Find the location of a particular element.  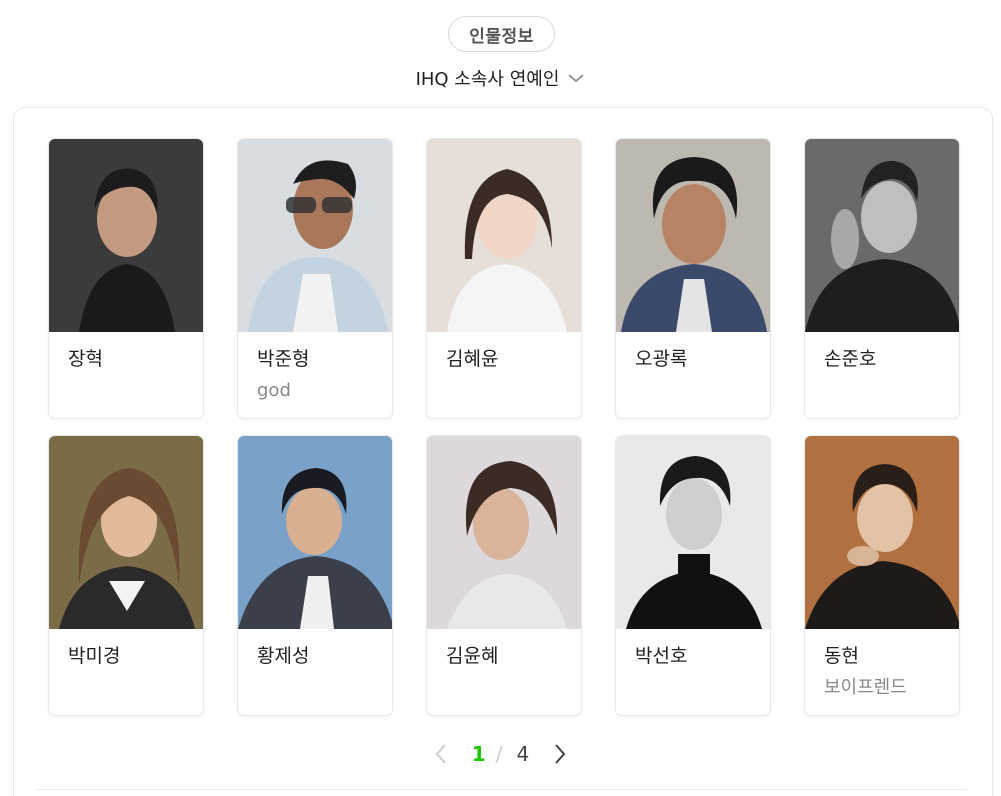

prev-page-button is located at coordinates (441, 754).